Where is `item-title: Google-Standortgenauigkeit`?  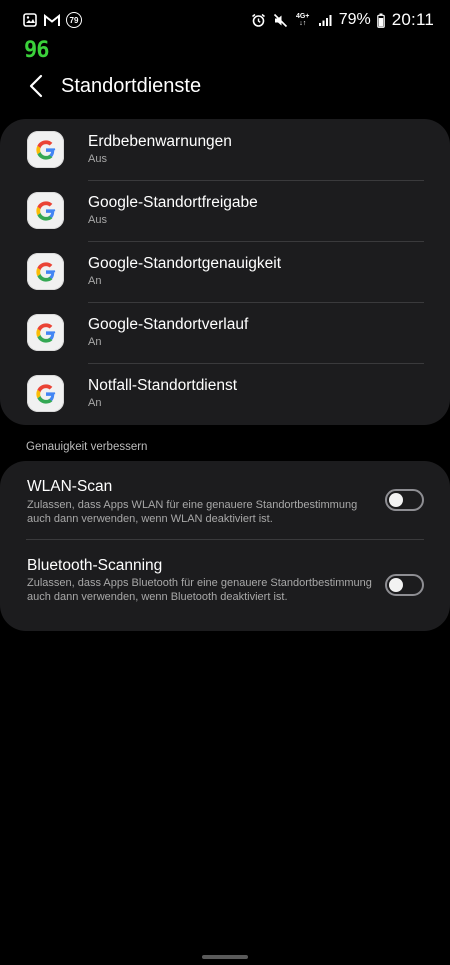
item-title: Google-Standortgenauigkeit is located at coordinates (185, 263).